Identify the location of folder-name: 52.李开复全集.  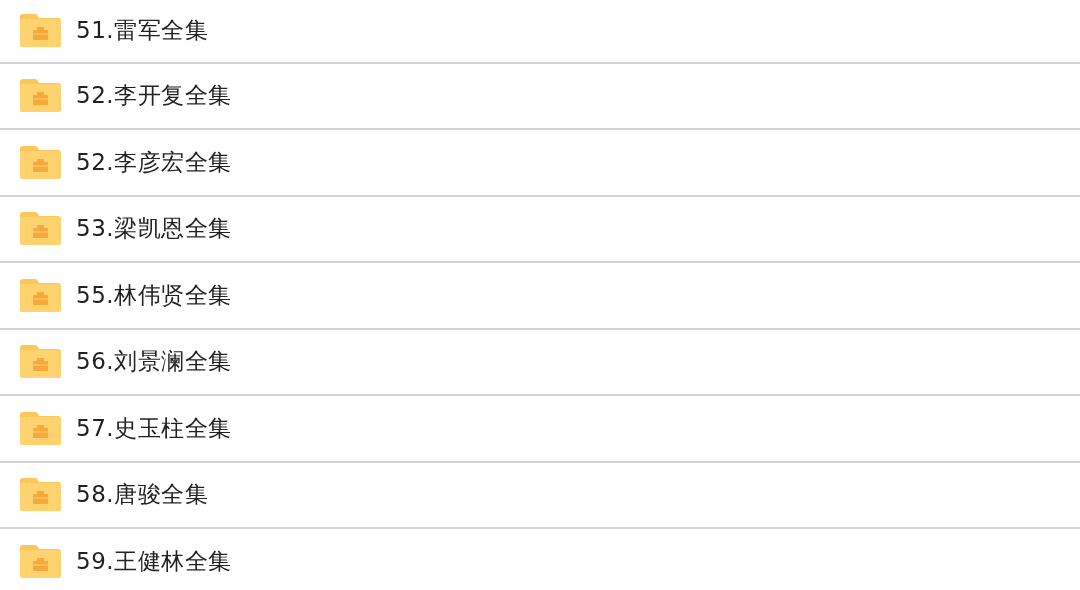
(154, 96).